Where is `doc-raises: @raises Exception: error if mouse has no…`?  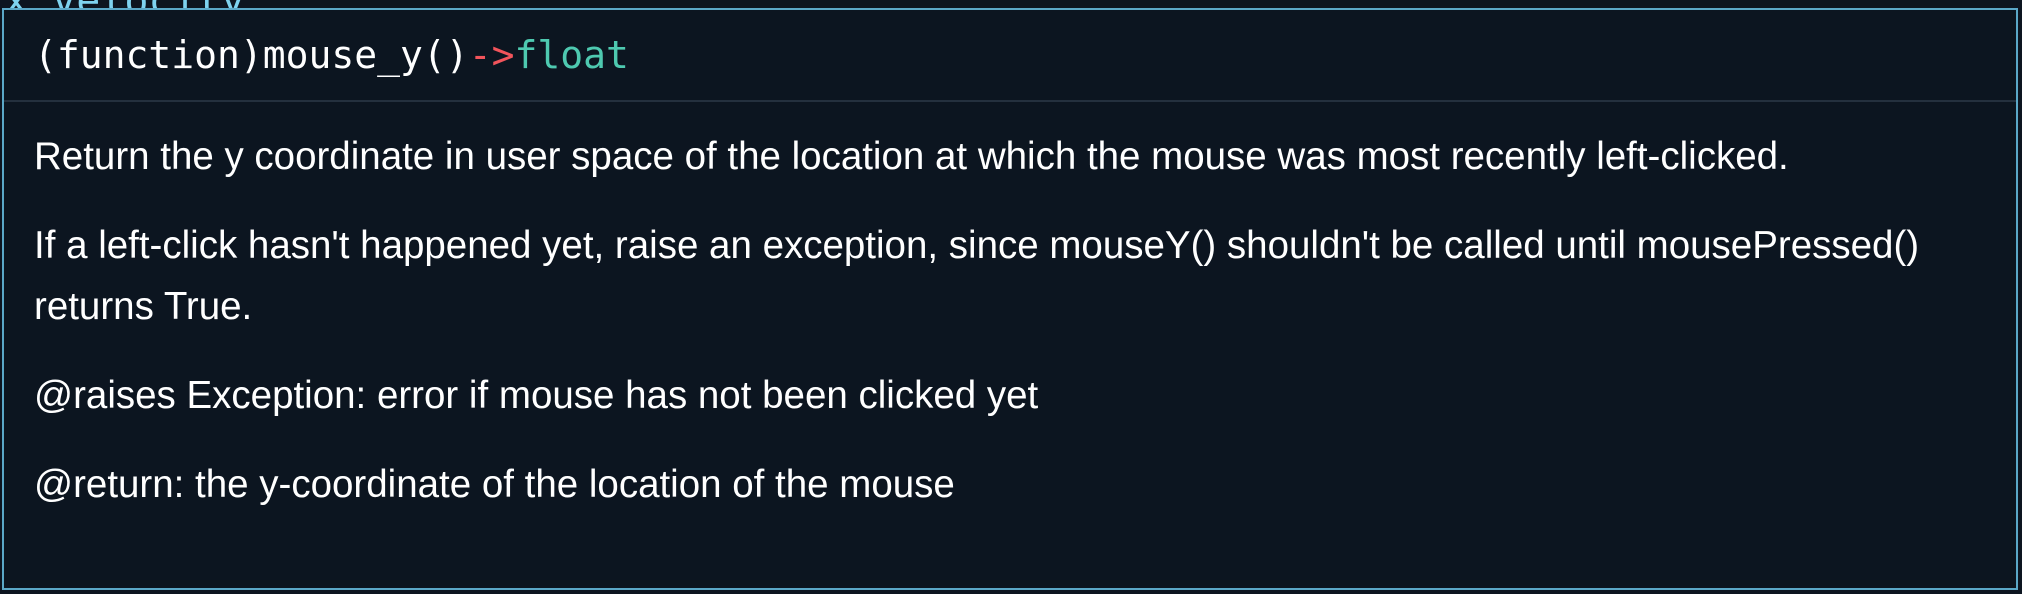 doc-raises: @raises Exception: error if mouse has no… is located at coordinates (536, 395).